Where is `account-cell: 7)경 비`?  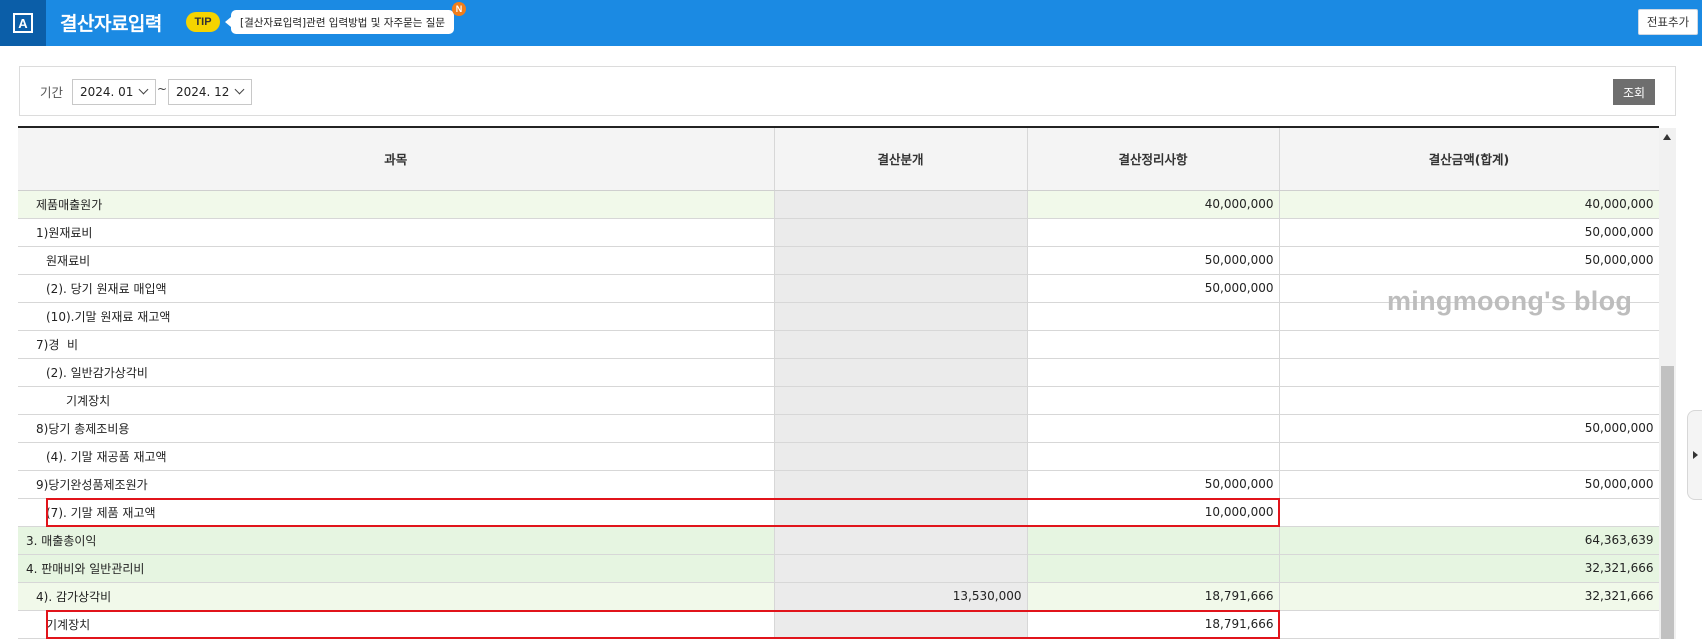 account-cell: 7)경 비 is located at coordinates (396, 344).